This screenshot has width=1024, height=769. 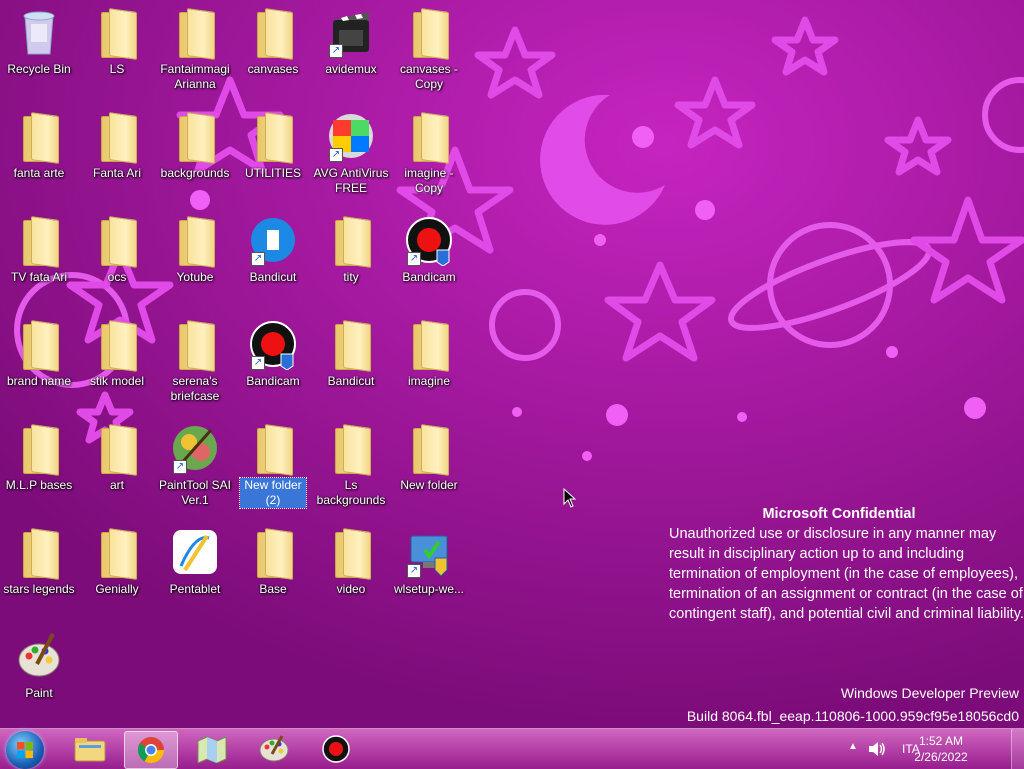 What do you see at coordinates (274, 749) in the screenshot?
I see `taskbar-paint-button` at bounding box center [274, 749].